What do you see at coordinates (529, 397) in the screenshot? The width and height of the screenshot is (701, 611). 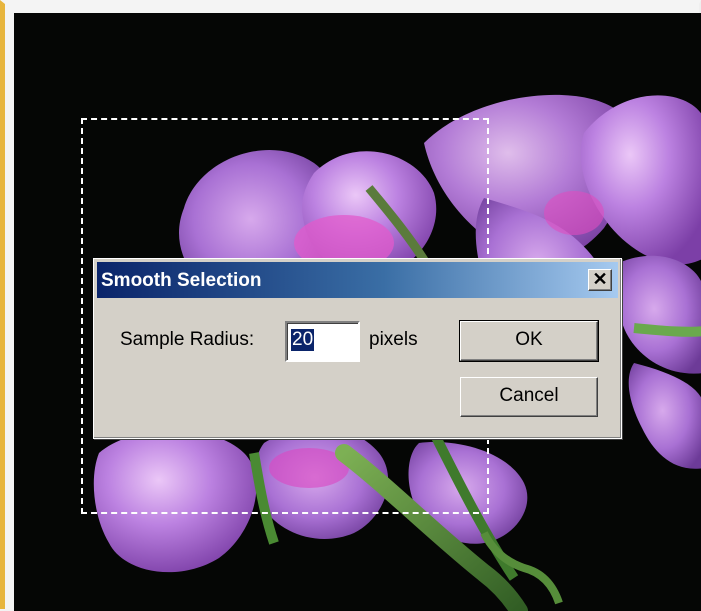 I see `cancel-button: Cancel` at bounding box center [529, 397].